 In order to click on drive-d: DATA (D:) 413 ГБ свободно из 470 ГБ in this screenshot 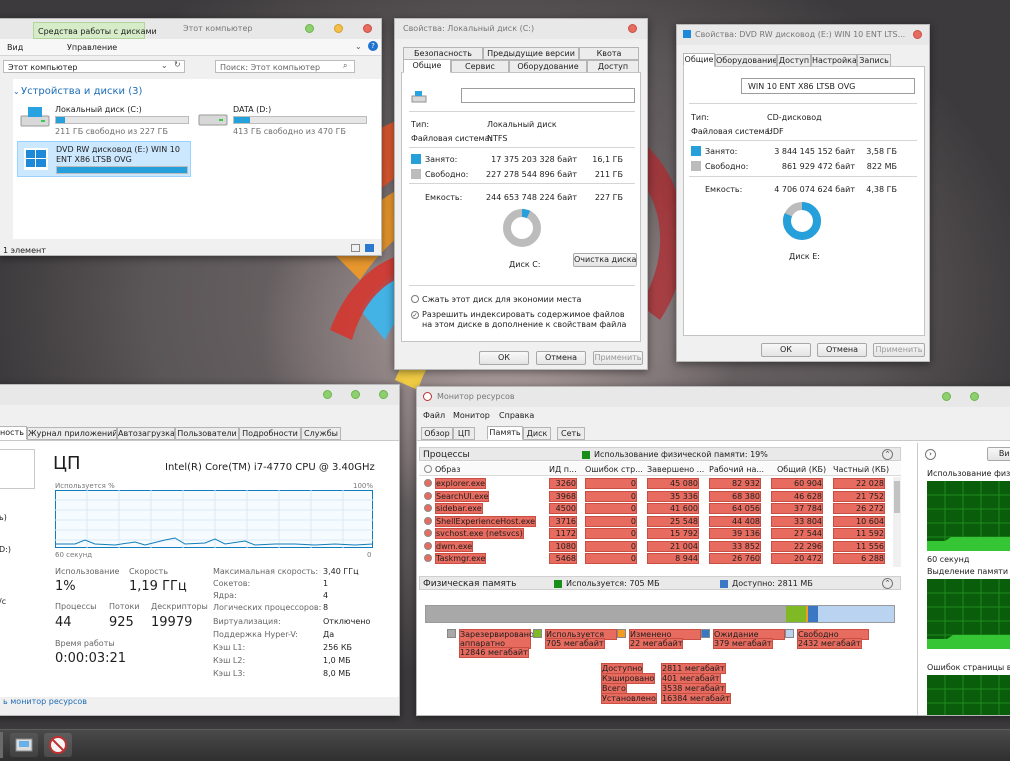, I will do `click(283, 120)`.